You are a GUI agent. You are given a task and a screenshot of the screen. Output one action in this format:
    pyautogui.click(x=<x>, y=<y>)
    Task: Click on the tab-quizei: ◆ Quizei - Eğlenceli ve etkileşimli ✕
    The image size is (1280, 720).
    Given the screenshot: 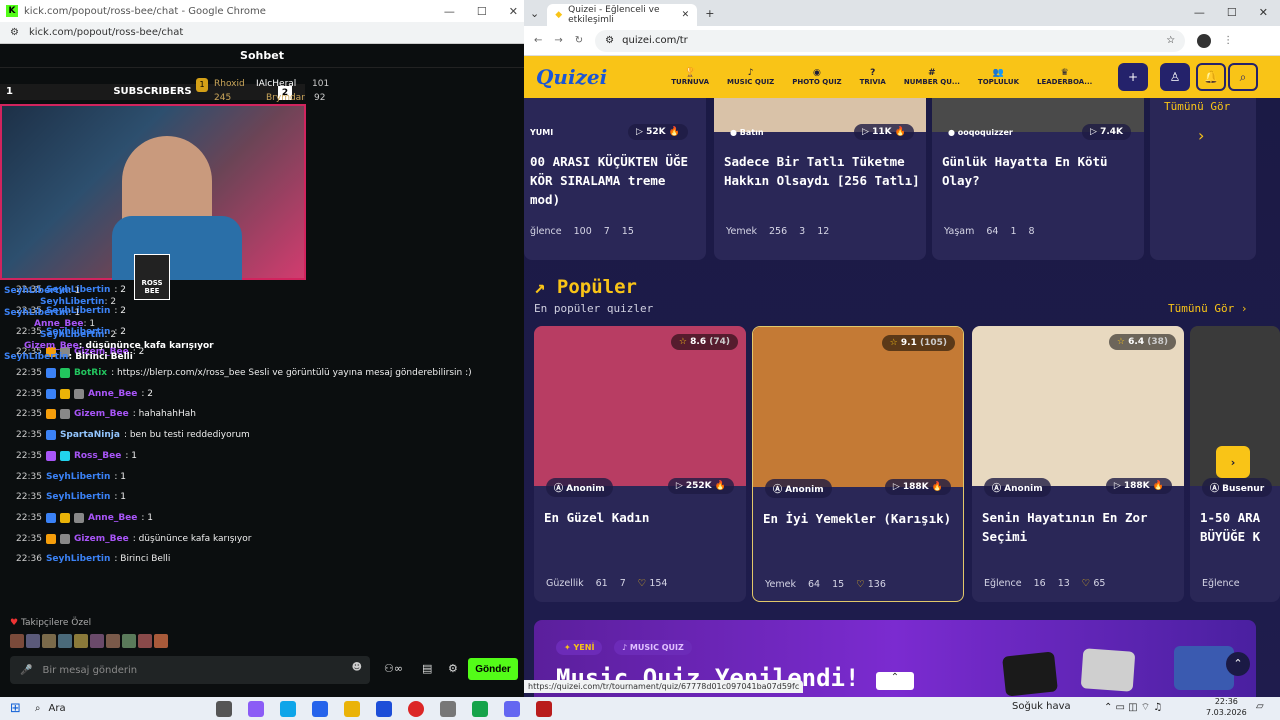 What is the action you would take?
    pyautogui.click(x=622, y=15)
    